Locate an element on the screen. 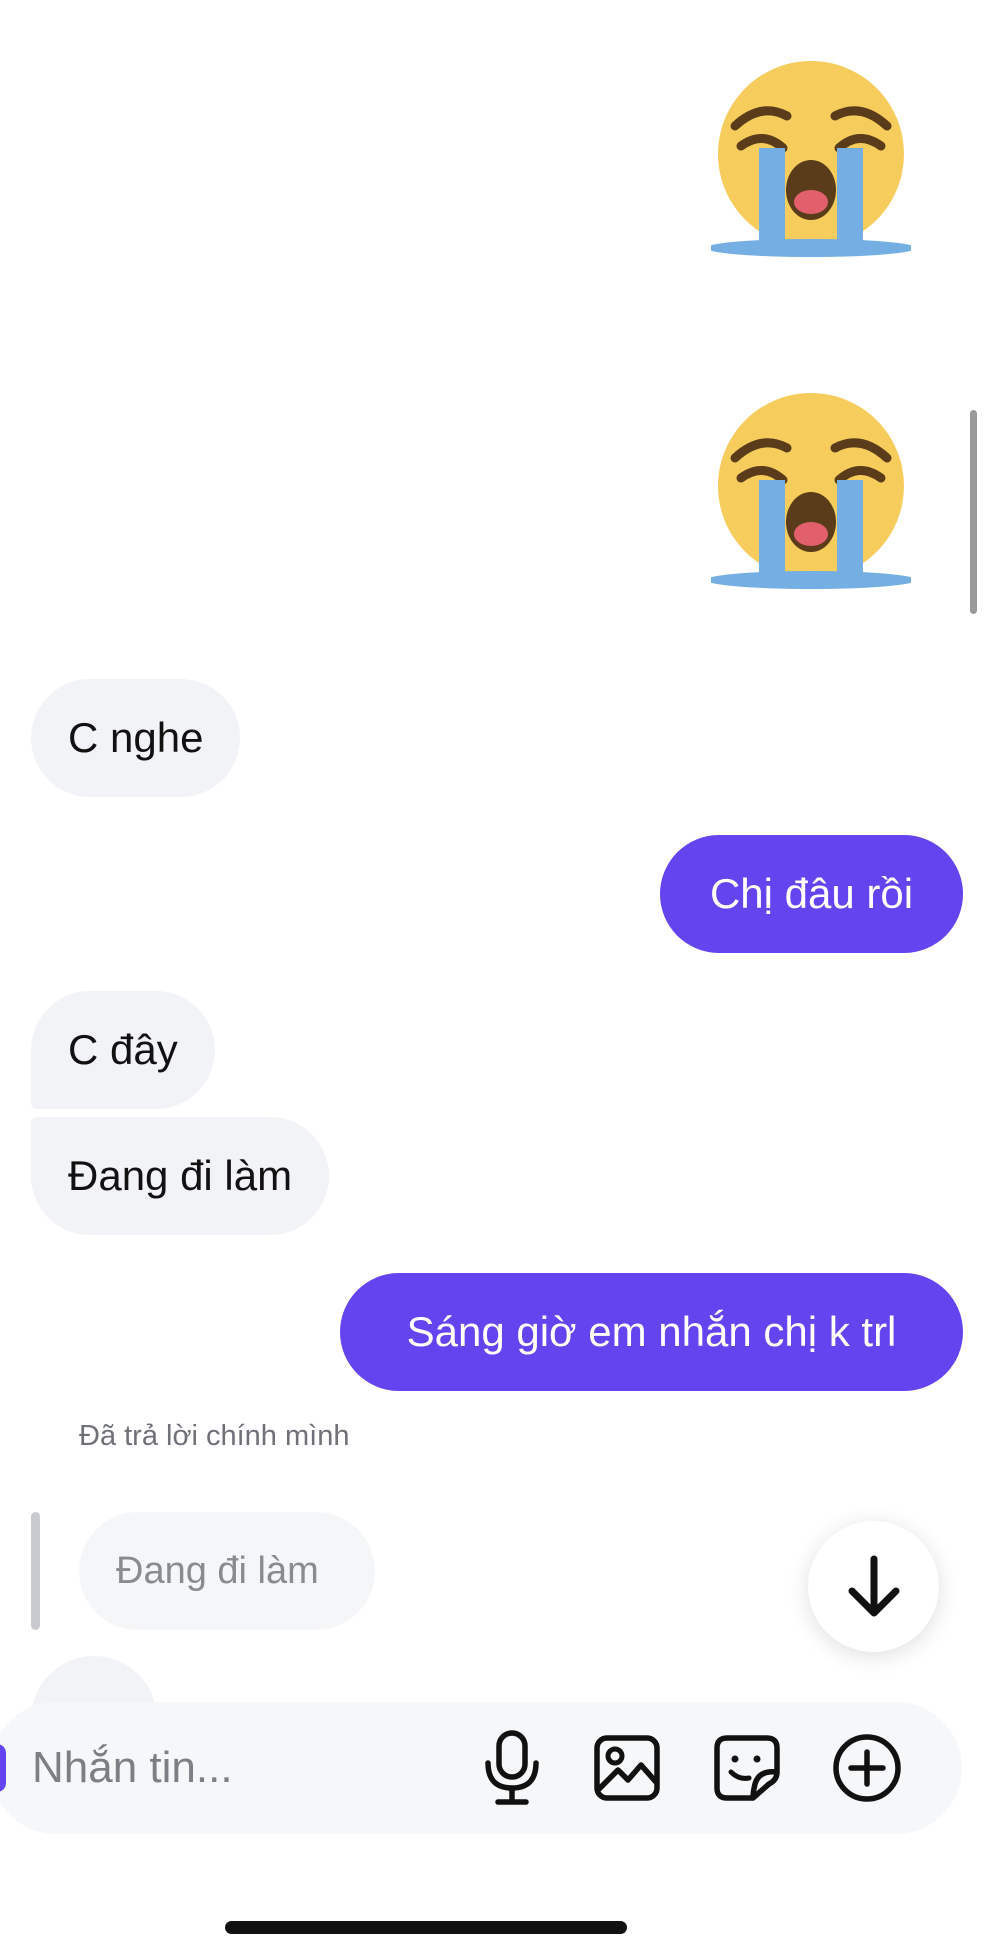 Image resolution: width=988 pixels, height=1960 pixels. microphone-icon is located at coordinates (512, 1767).